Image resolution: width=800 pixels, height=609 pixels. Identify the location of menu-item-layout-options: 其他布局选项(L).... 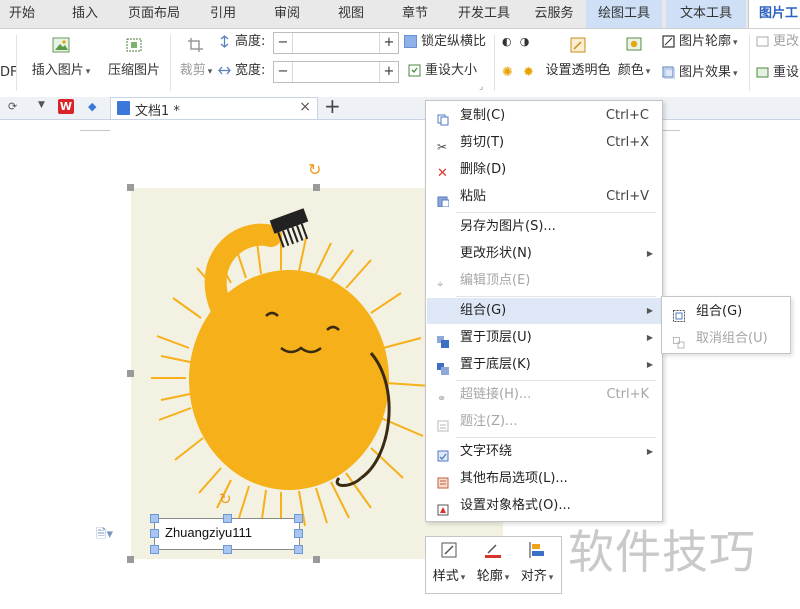
(544, 479).